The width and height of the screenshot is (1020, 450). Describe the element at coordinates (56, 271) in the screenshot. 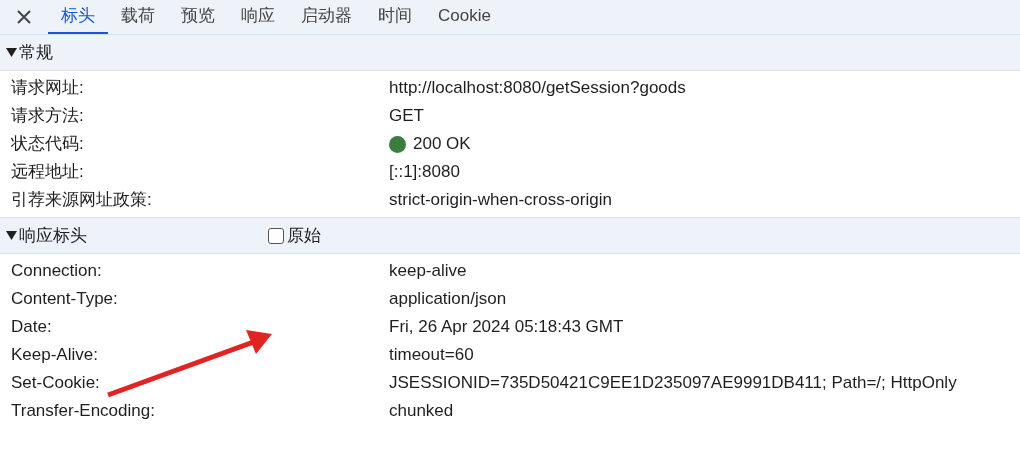

I see `header-name: Connection:` at that location.